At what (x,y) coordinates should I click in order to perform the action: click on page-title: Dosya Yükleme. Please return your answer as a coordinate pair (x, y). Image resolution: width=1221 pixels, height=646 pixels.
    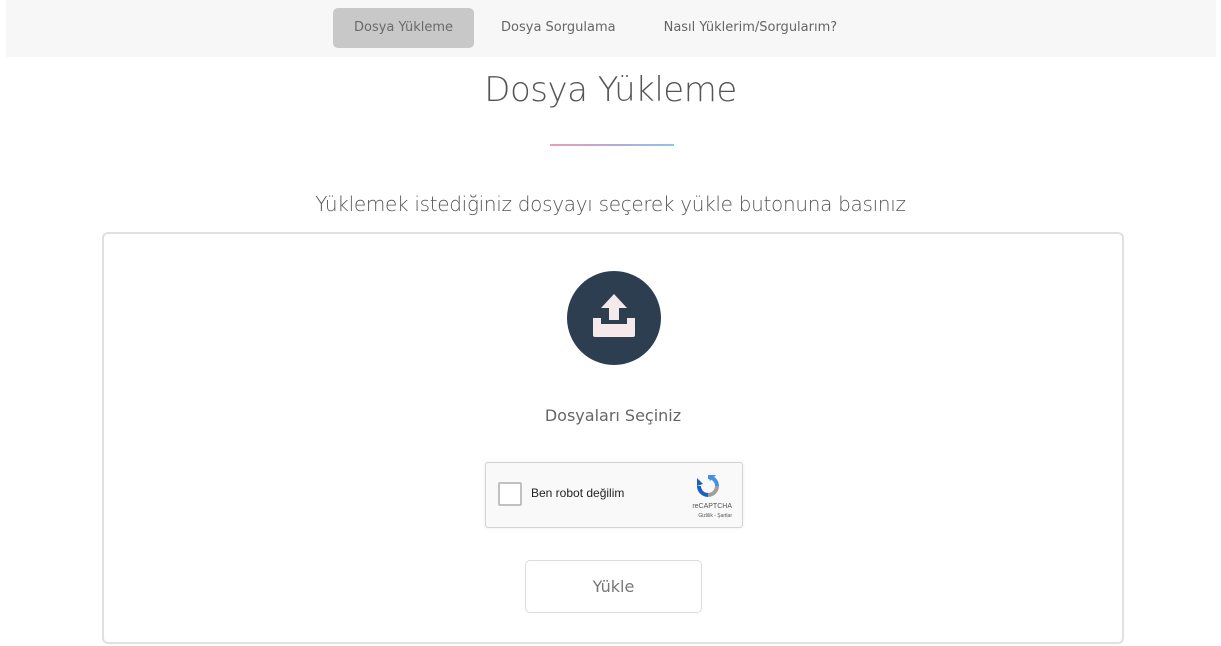
    Looking at the image, I should click on (610, 90).